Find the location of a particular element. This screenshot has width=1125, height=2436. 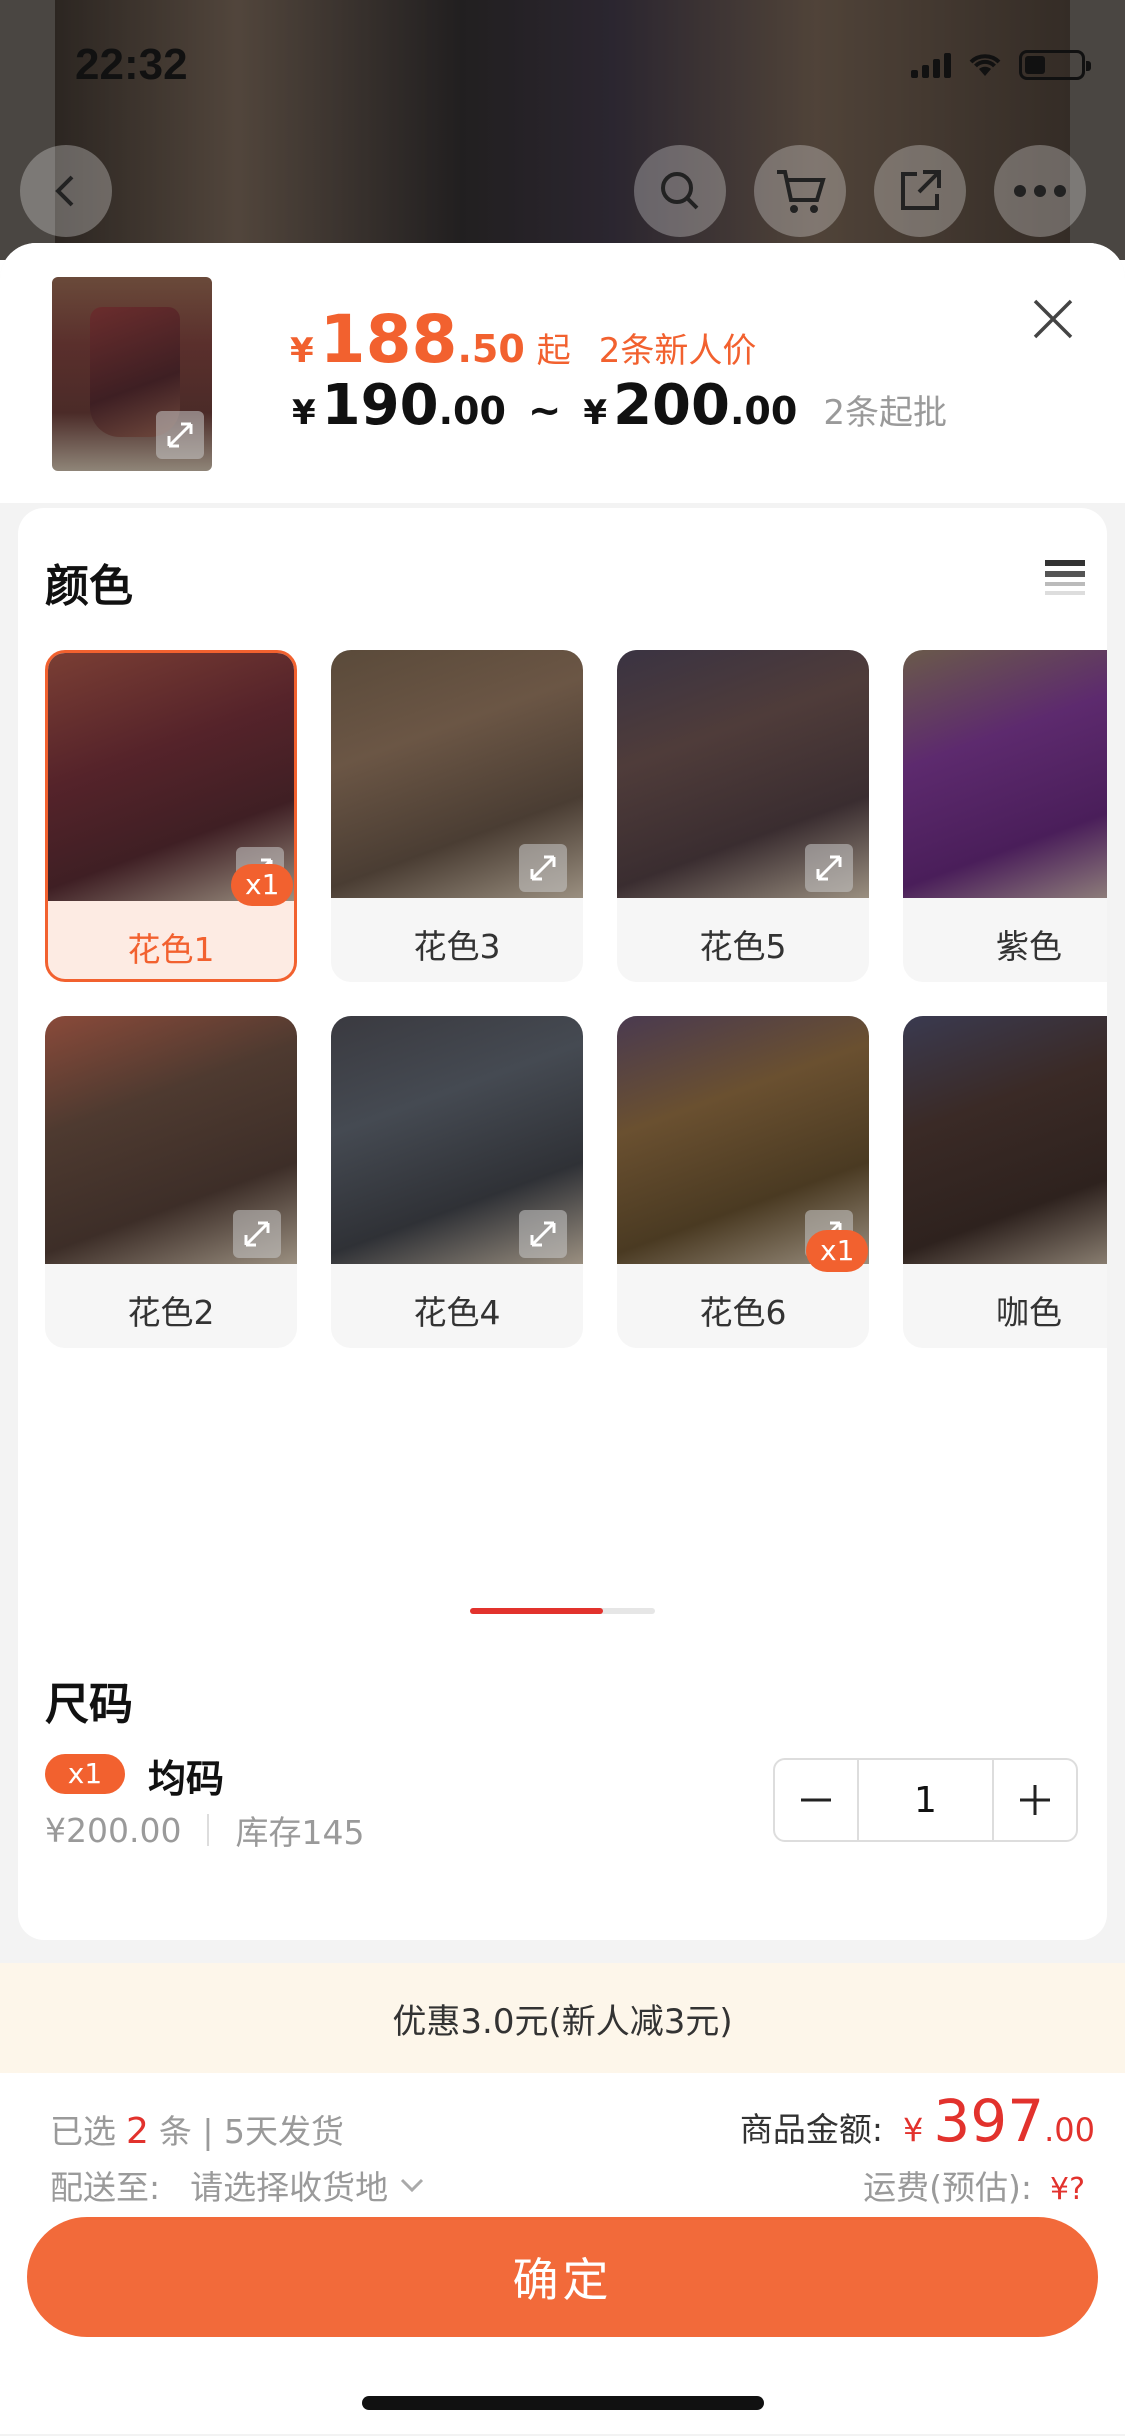

swatch-name: 花色1 is located at coordinates (171, 949).